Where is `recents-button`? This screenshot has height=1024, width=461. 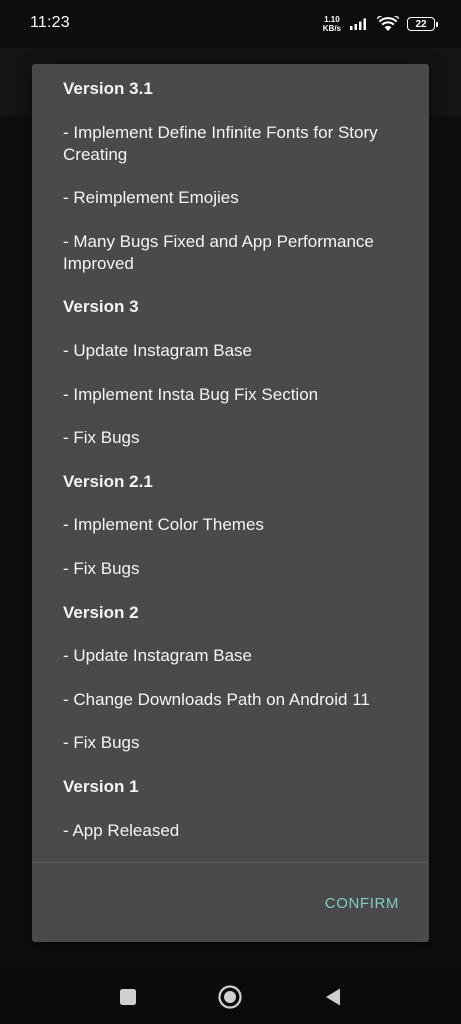 recents-button is located at coordinates (128, 997).